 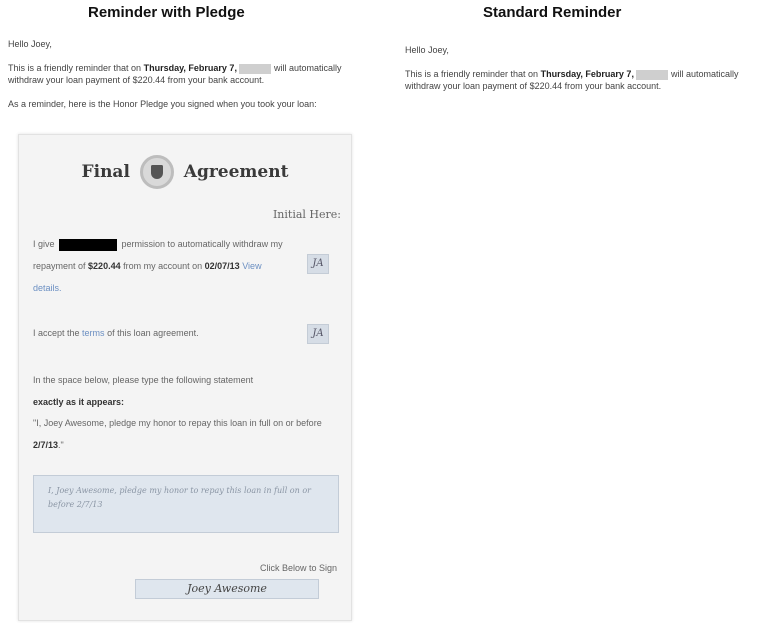 What do you see at coordinates (163, 266) in the screenshot?
I see `p1-c: from my account on` at bounding box center [163, 266].